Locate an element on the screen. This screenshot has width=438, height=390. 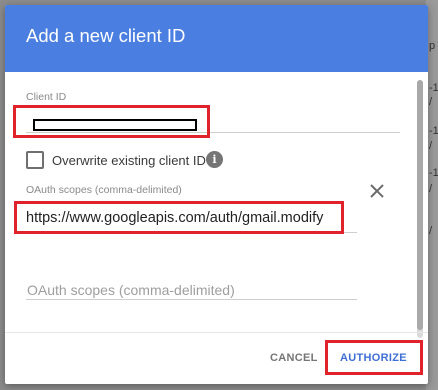
info-icon: i is located at coordinates (214, 159).